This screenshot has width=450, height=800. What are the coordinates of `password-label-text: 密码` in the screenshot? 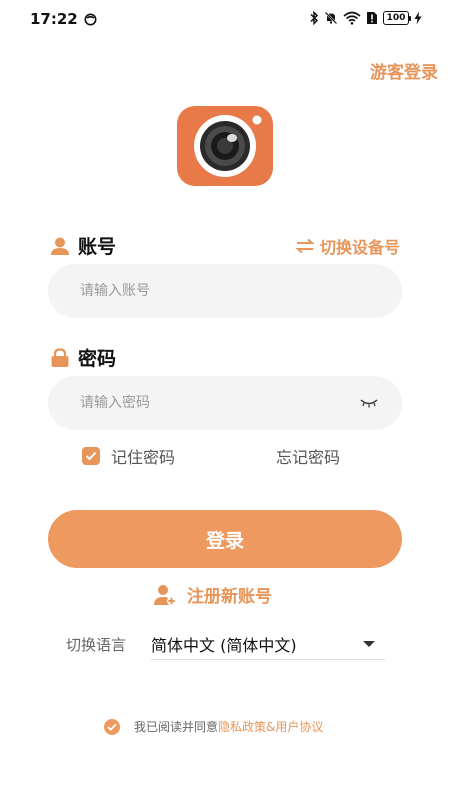 It's located at (97, 359).